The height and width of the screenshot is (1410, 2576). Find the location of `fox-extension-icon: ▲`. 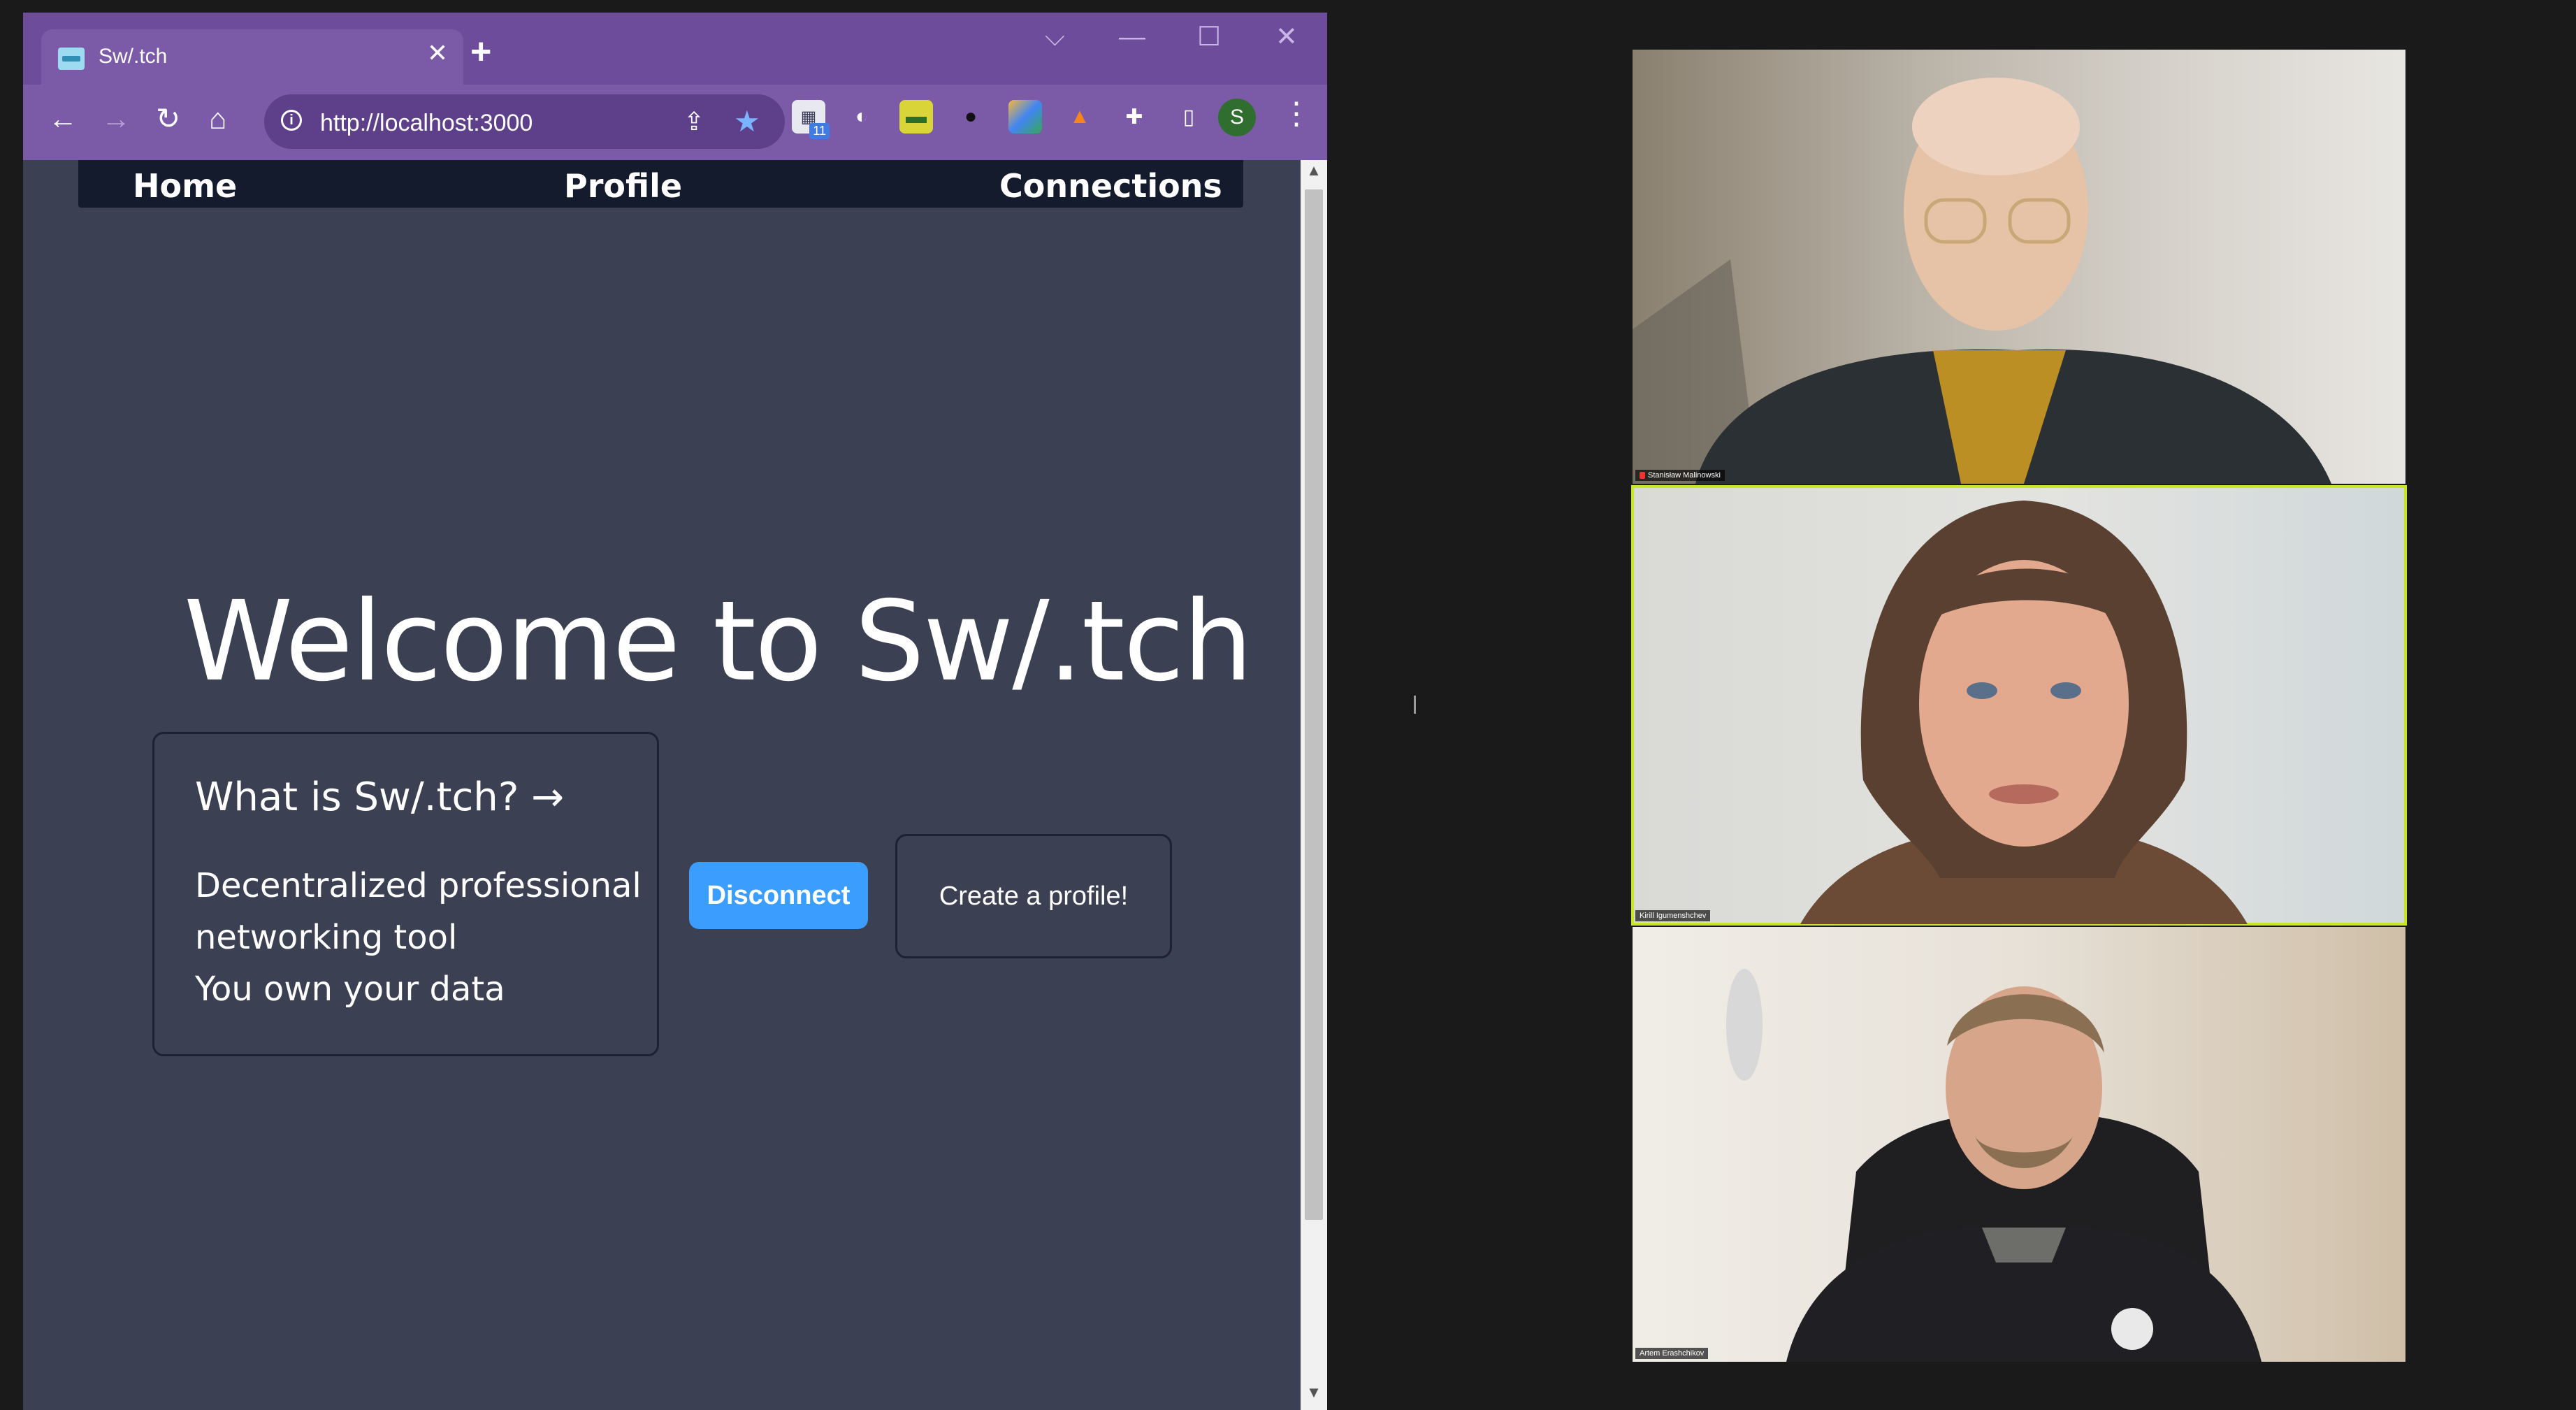

fox-extension-icon: ▲ is located at coordinates (1080, 117).